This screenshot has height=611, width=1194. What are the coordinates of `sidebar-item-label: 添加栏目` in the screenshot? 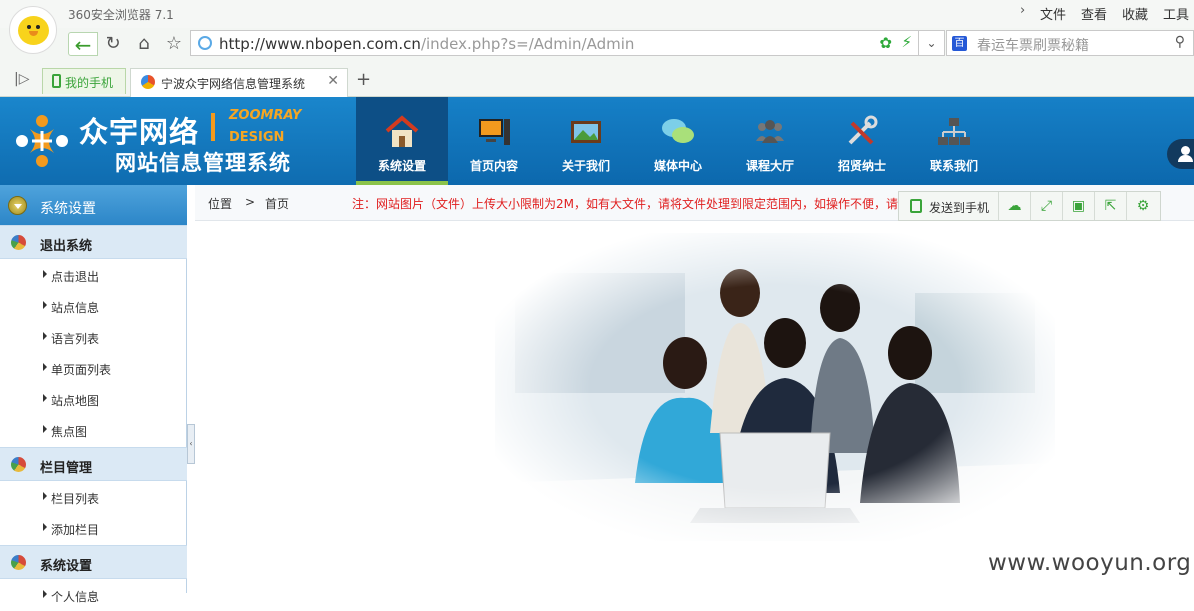 It's located at (75, 530).